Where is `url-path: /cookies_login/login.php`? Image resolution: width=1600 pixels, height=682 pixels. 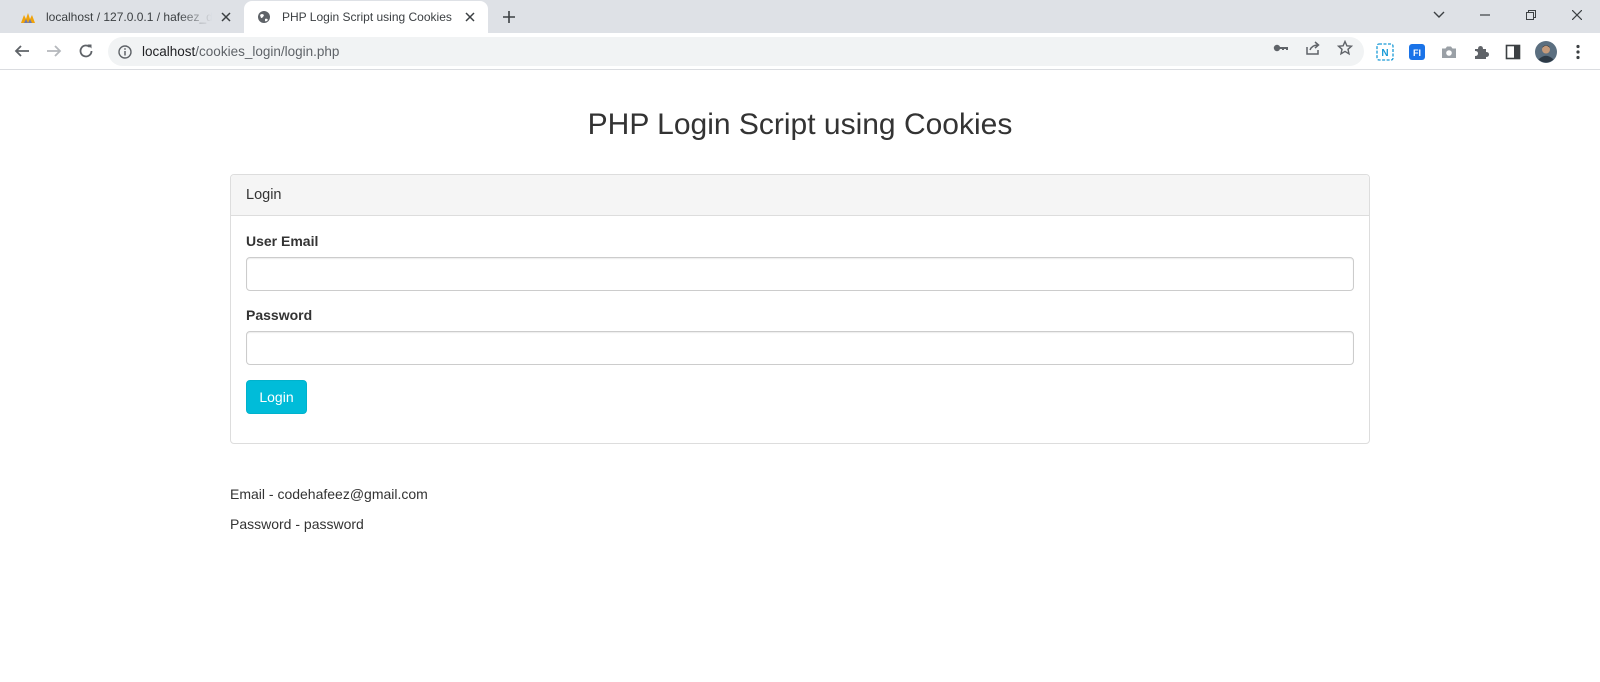 url-path: /cookies_login/login.php is located at coordinates (267, 51).